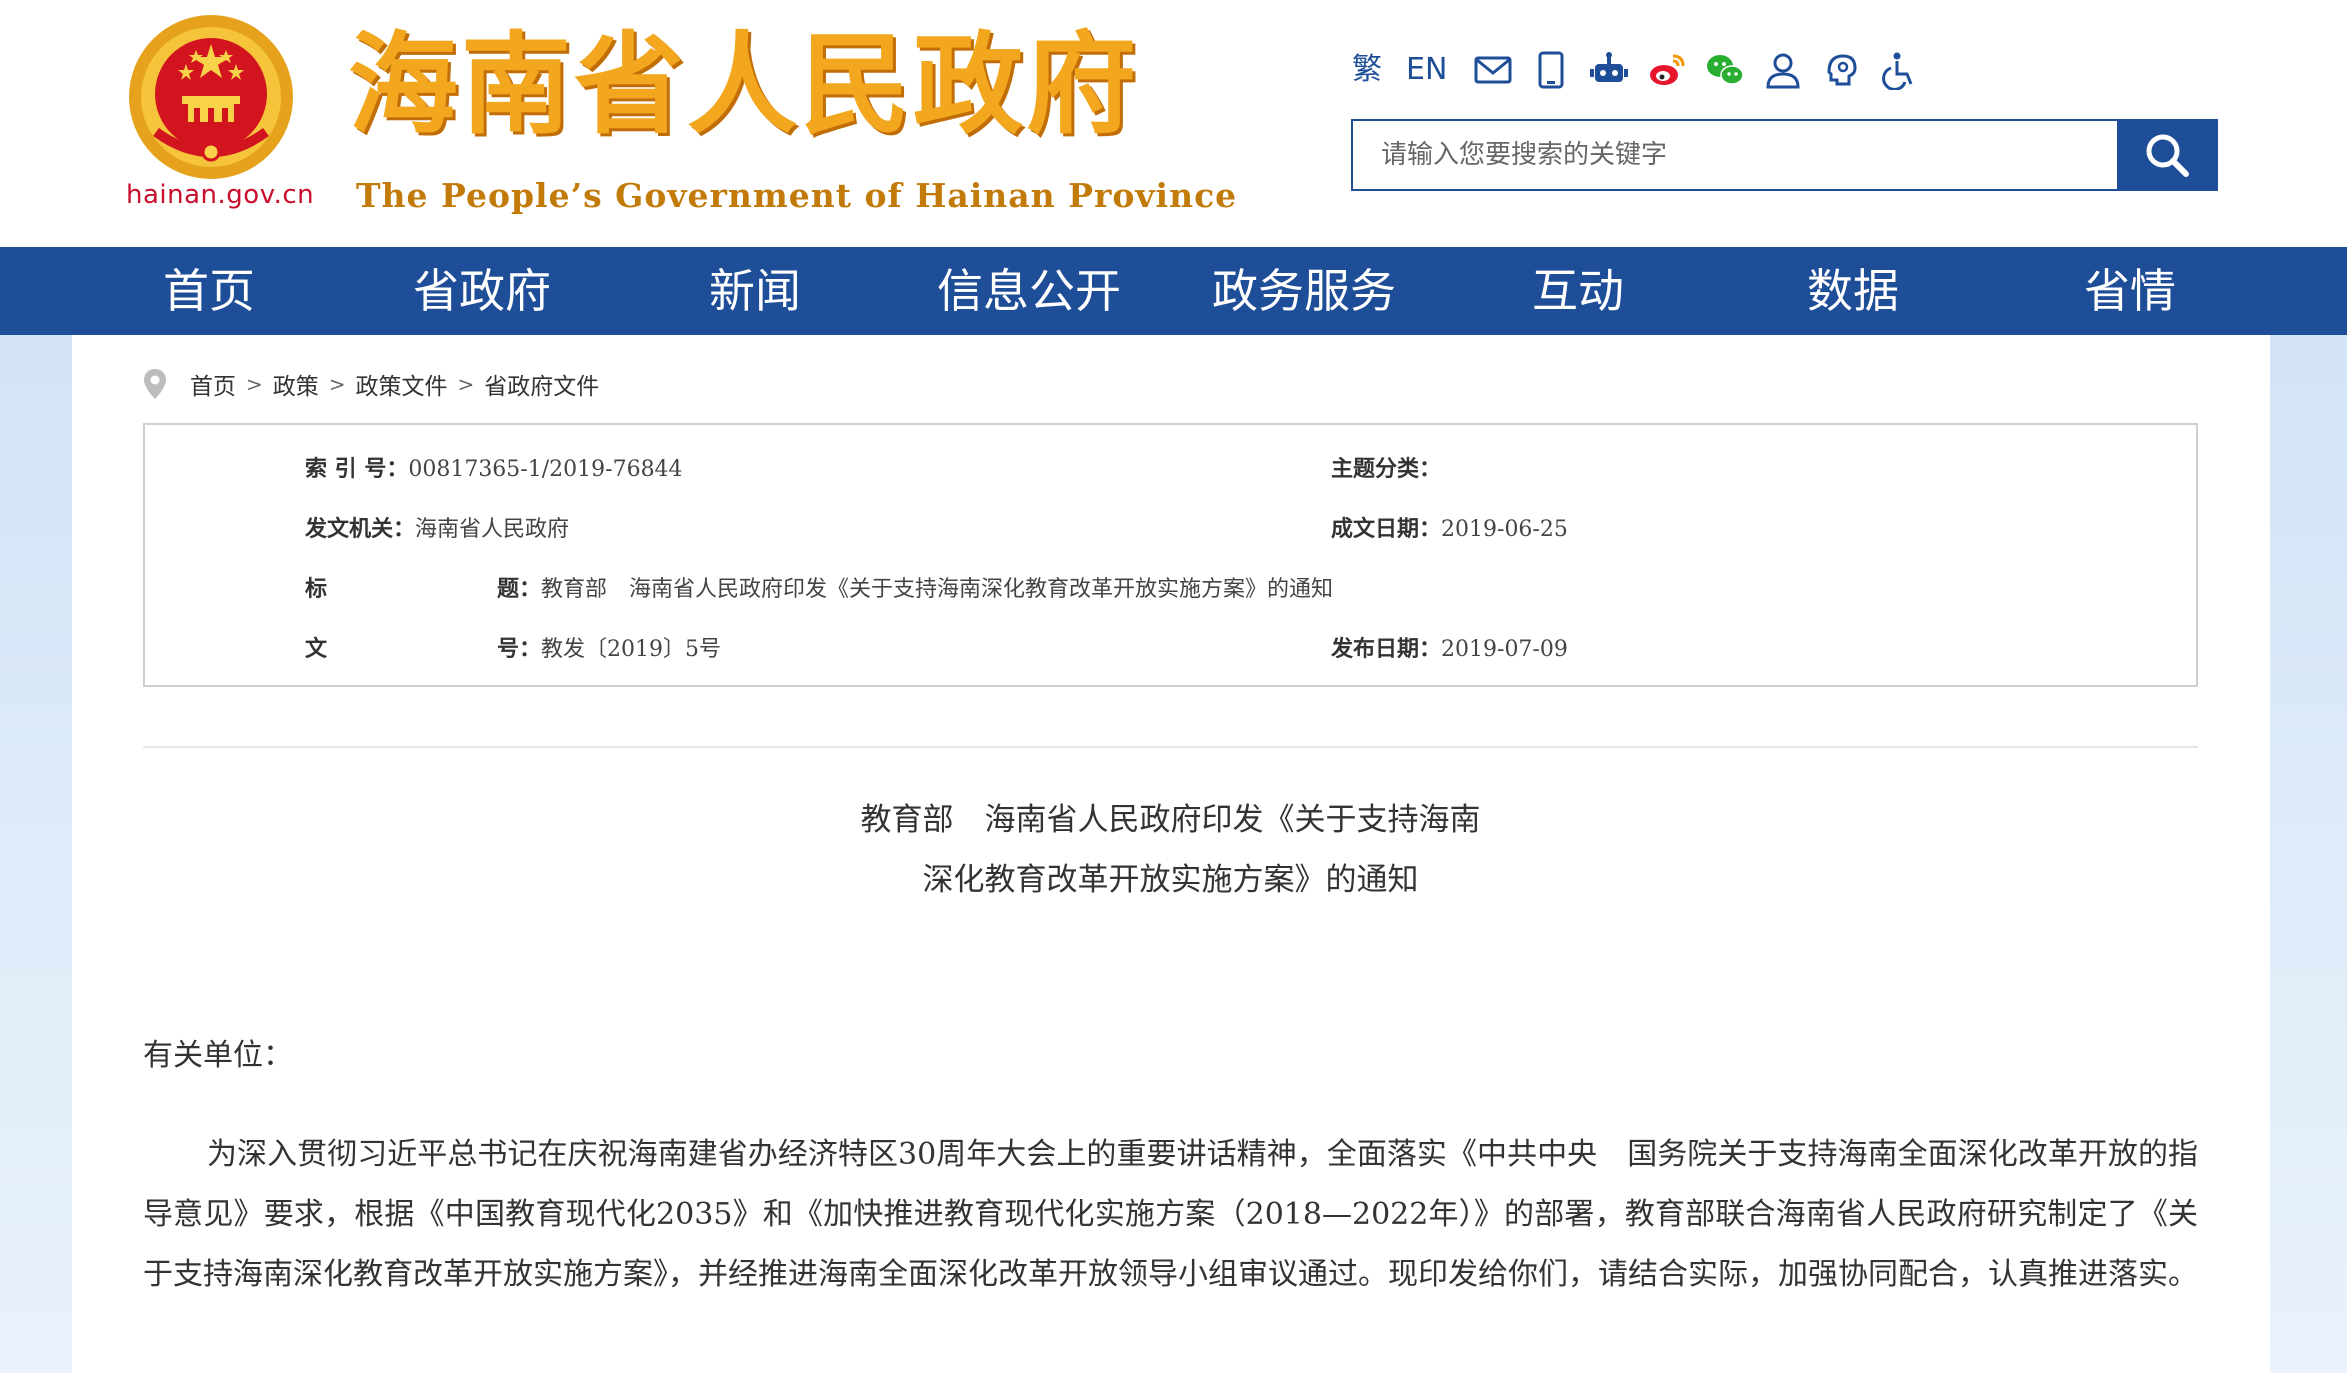  What do you see at coordinates (519, 649) in the screenshot?
I see `meta-docno-label-b: 号：` at bounding box center [519, 649].